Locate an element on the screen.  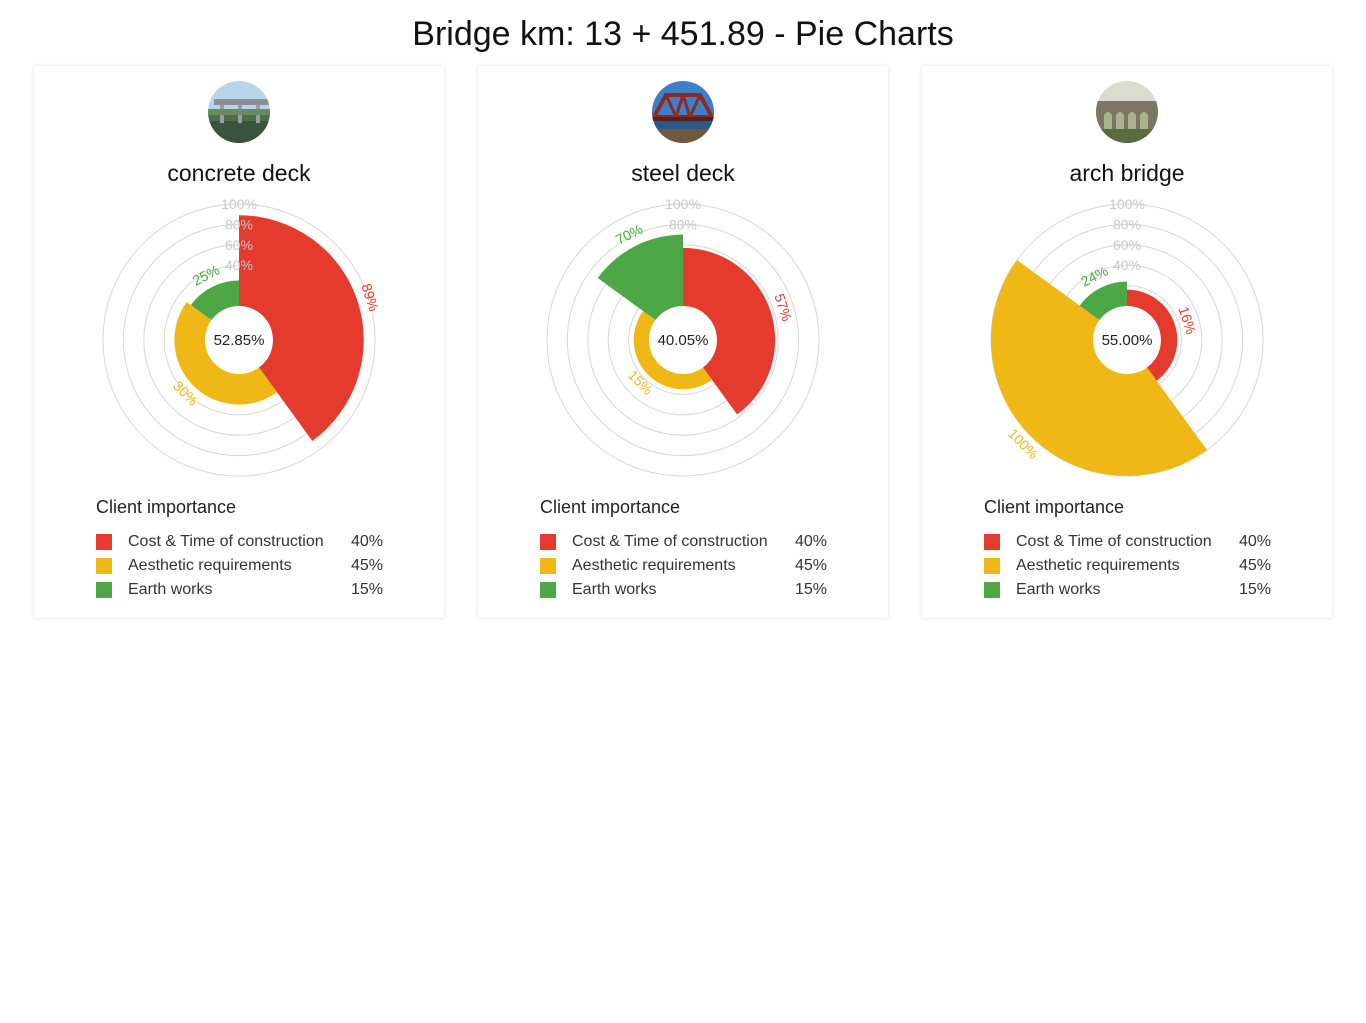
center-label: 55.00% is located at coordinates (1127, 340).